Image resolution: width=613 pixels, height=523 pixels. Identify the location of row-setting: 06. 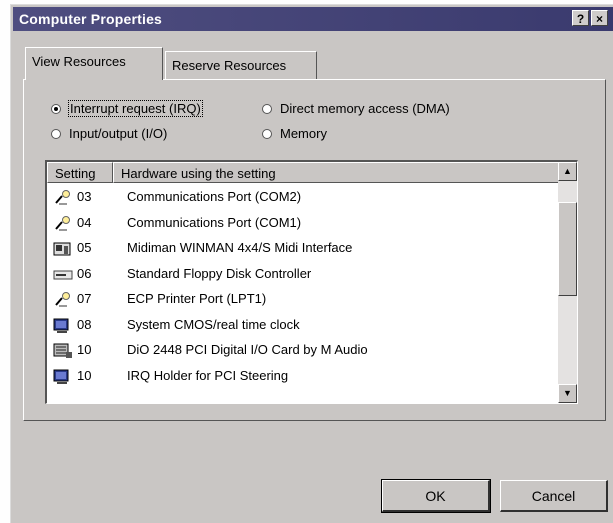
(84, 273).